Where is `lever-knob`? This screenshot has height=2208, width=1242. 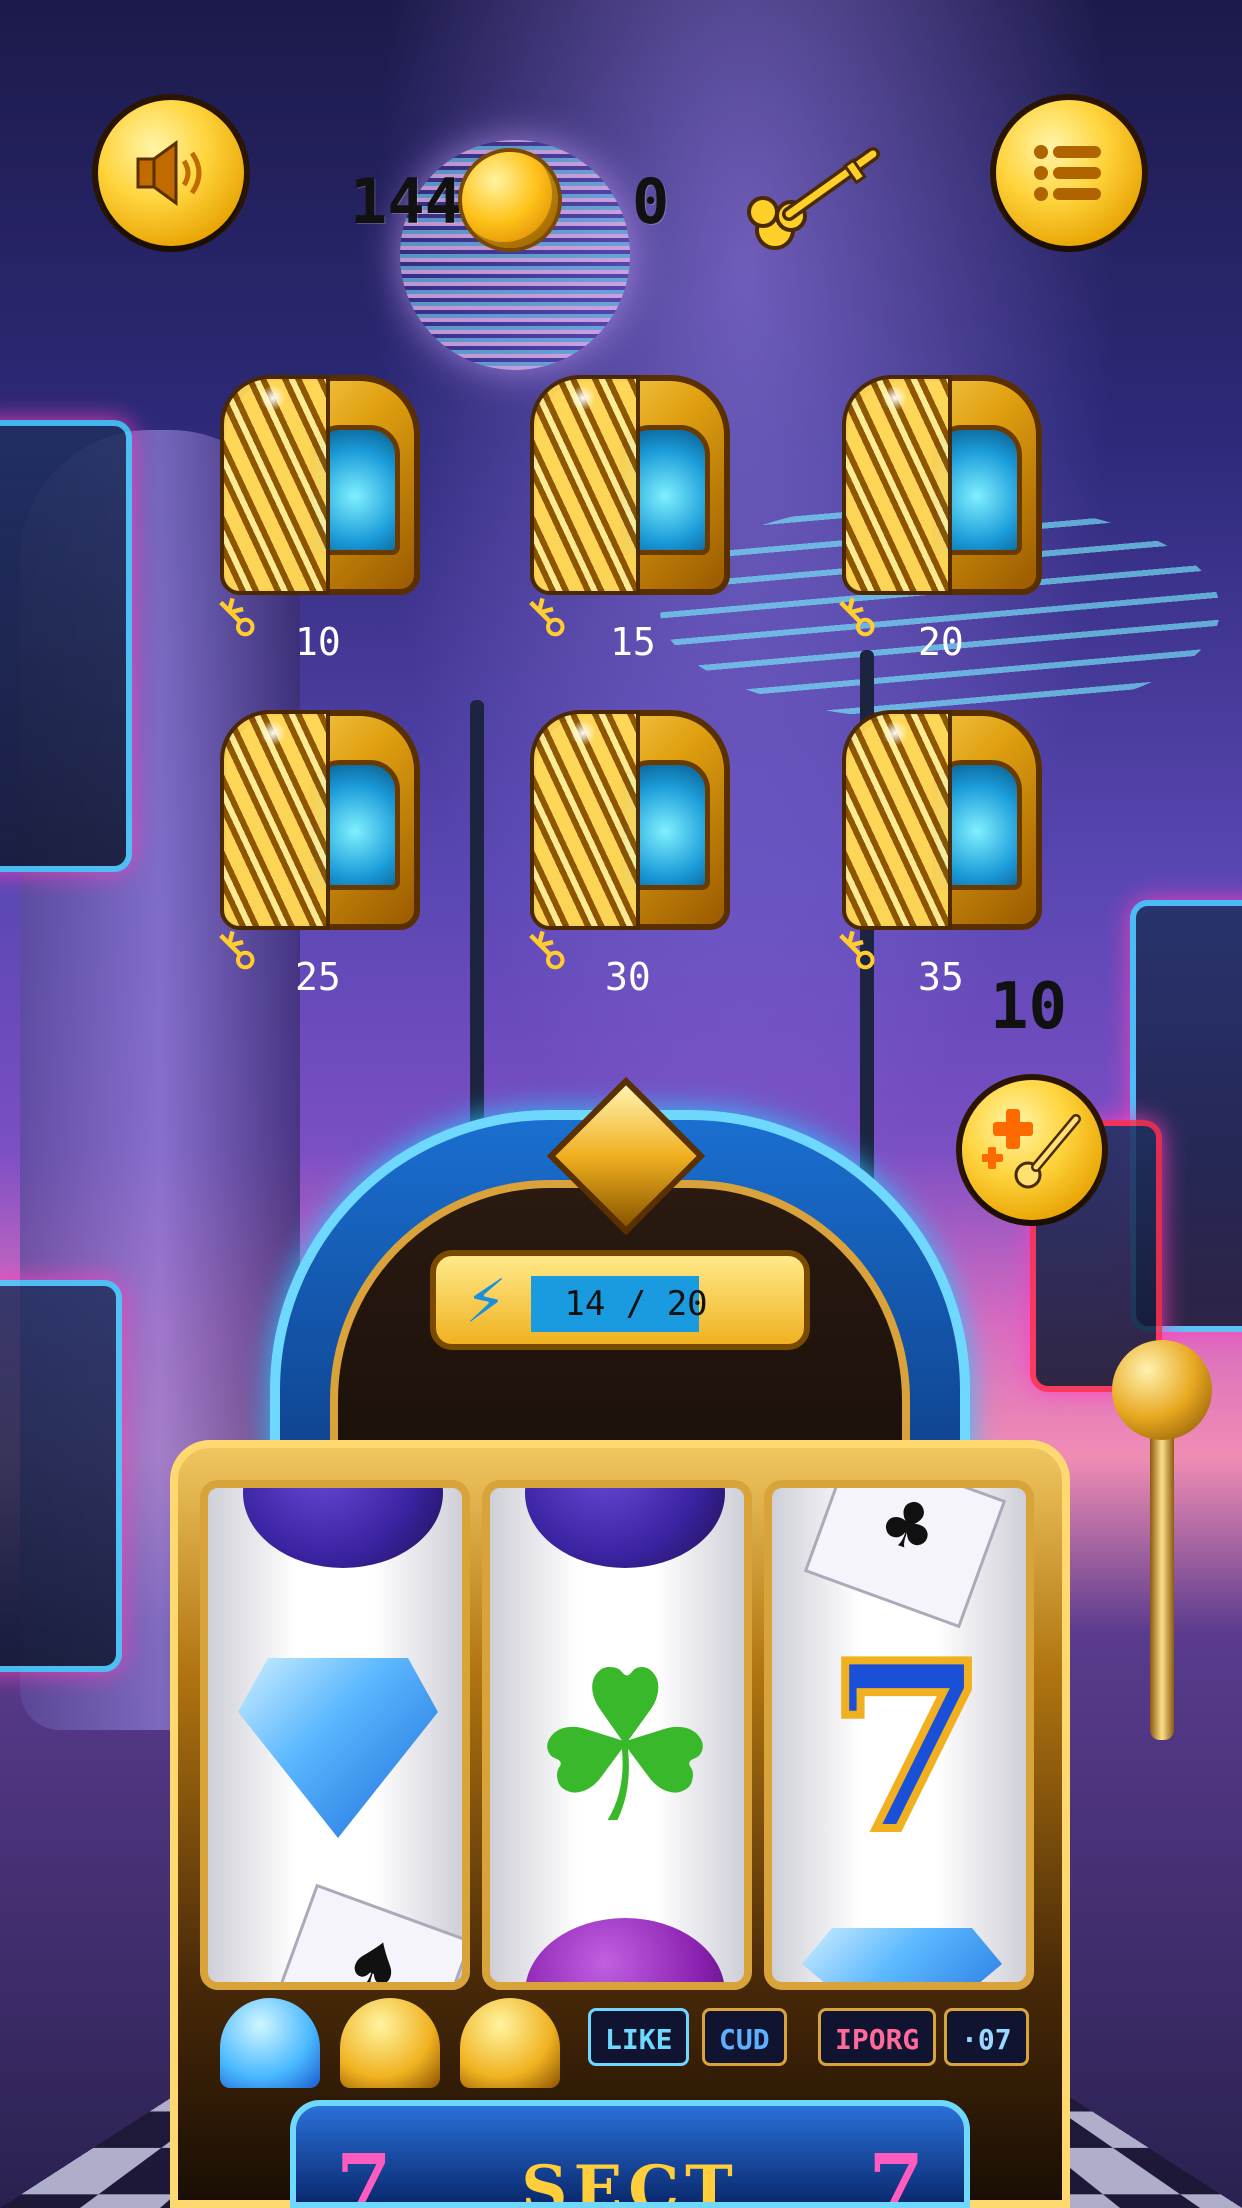 lever-knob is located at coordinates (1162, 1390).